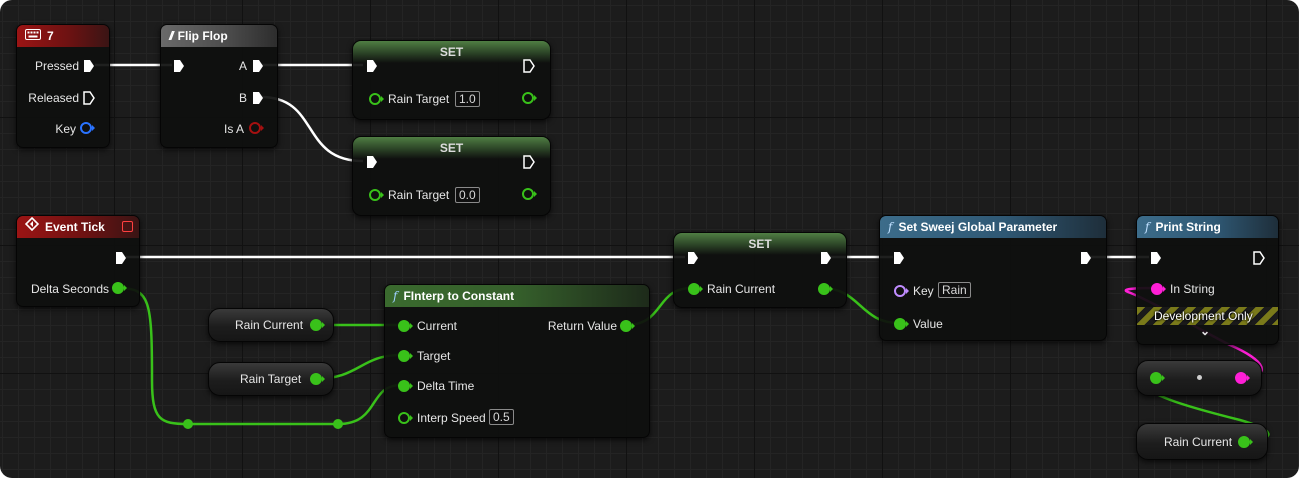 The height and width of the screenshot is (478, 1299). What do you see at coordinates (437, 326) in the screenshot?
I see `pin-label-current: Current` at bounding box center [437, 326].